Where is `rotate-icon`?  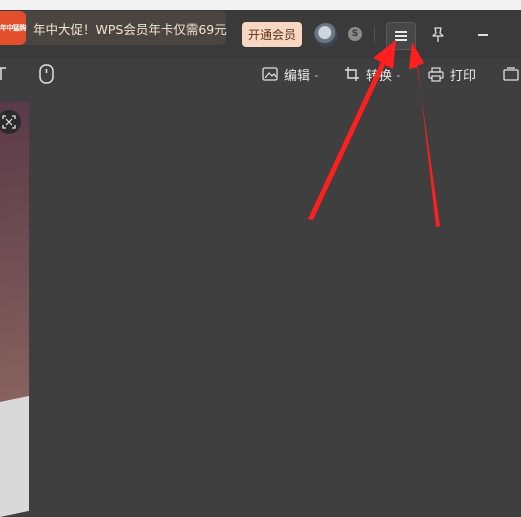 rotate-icon is located at coordinates (352, 74).